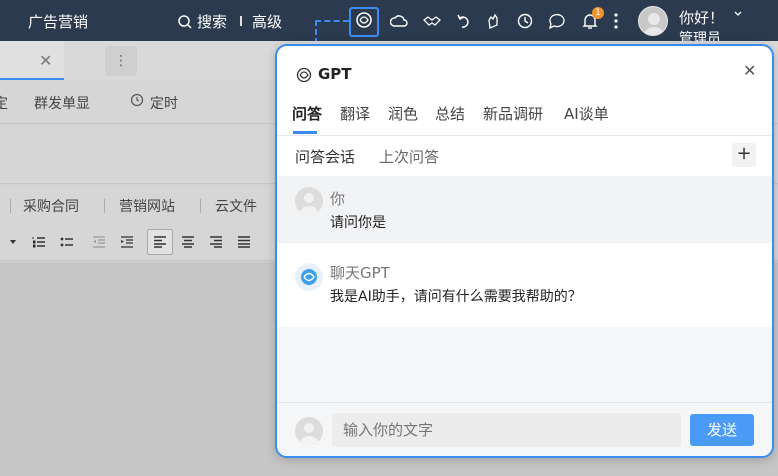 The width and height of the screenshot is (778, 476). I want to click on option-fragment: 定, so click(4, 104).